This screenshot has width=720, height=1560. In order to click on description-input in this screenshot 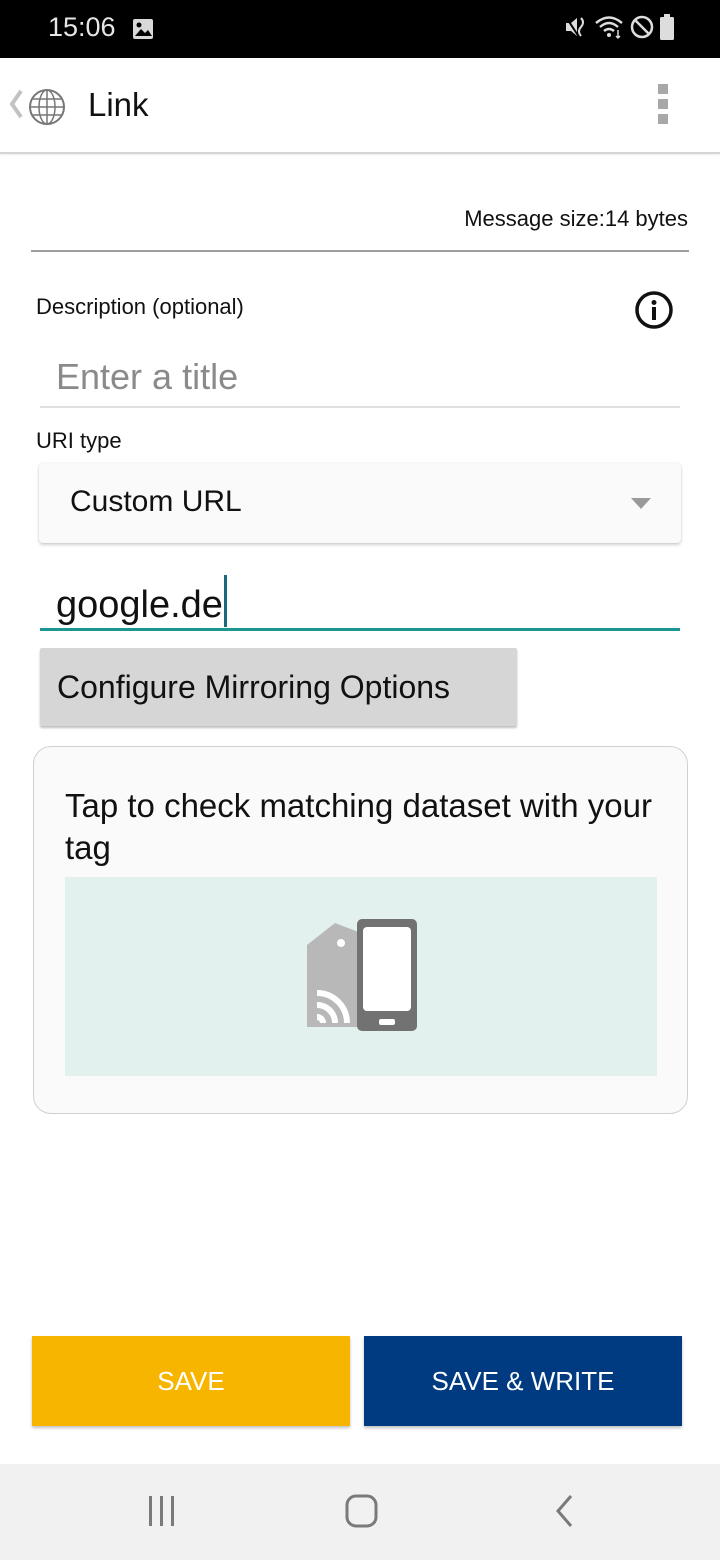, I will do `click(360, 378)`.